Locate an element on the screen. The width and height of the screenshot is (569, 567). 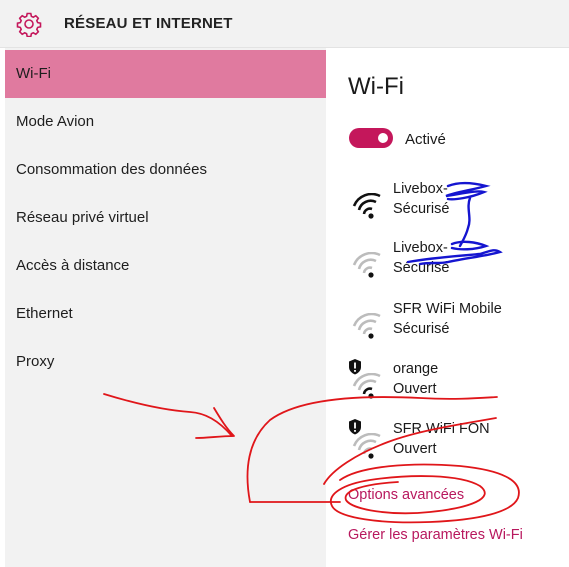
manage-wifi-settings-link: Gérer les paramètres Wi-Fi is located at coordinates (435, 535).